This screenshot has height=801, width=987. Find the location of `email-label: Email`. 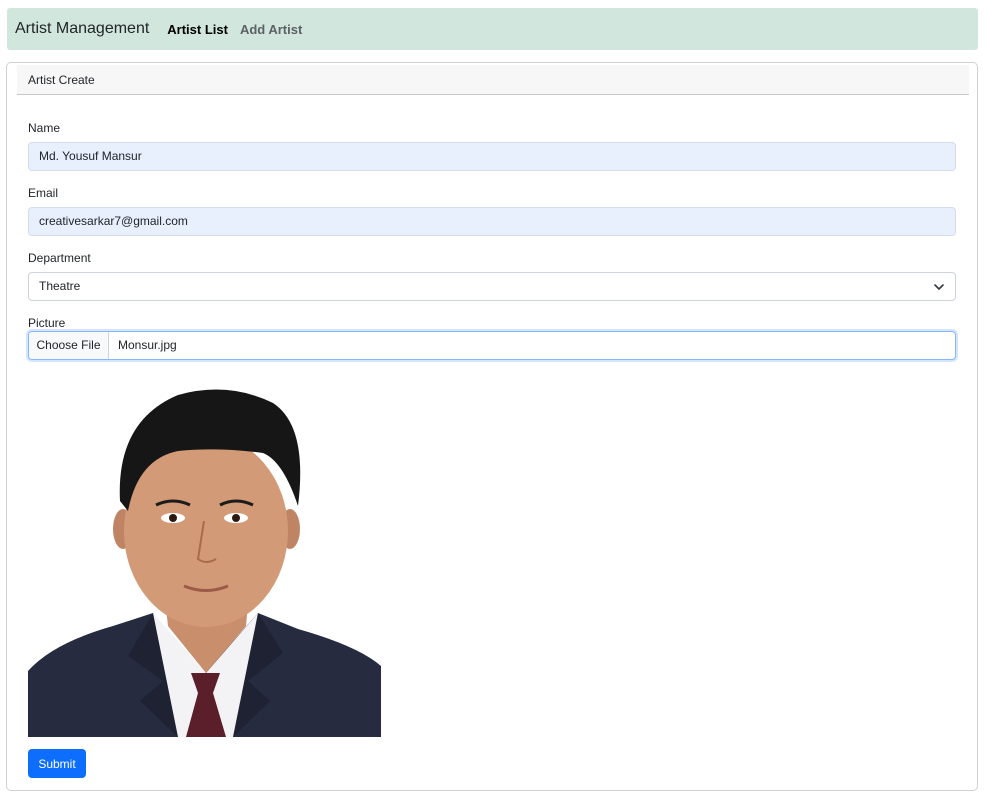

email-label: Email is located at coordinates (43, 193).